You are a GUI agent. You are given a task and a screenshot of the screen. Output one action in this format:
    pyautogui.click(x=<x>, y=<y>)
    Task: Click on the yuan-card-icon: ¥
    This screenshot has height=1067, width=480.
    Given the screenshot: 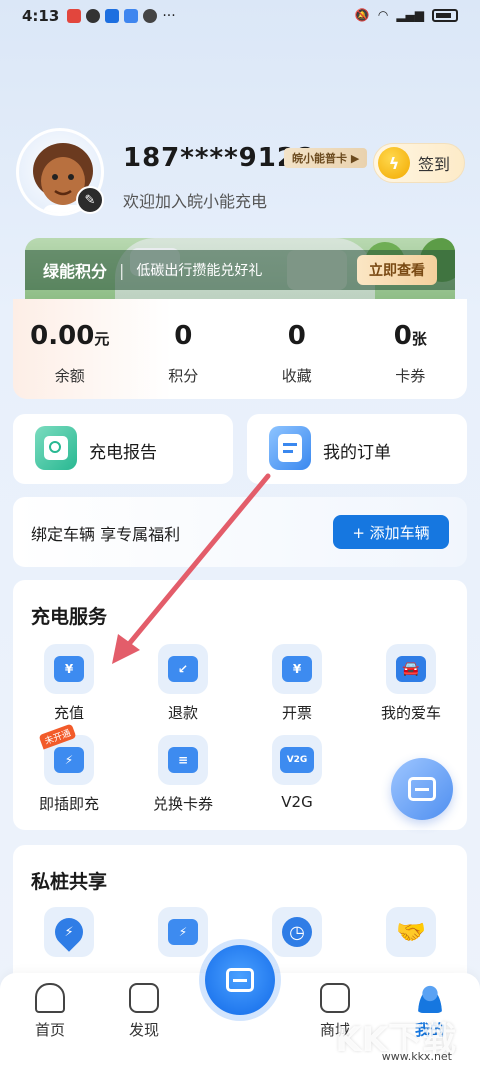 What is the action you would take?
    pyautogui.click(x=69, y=669)
    